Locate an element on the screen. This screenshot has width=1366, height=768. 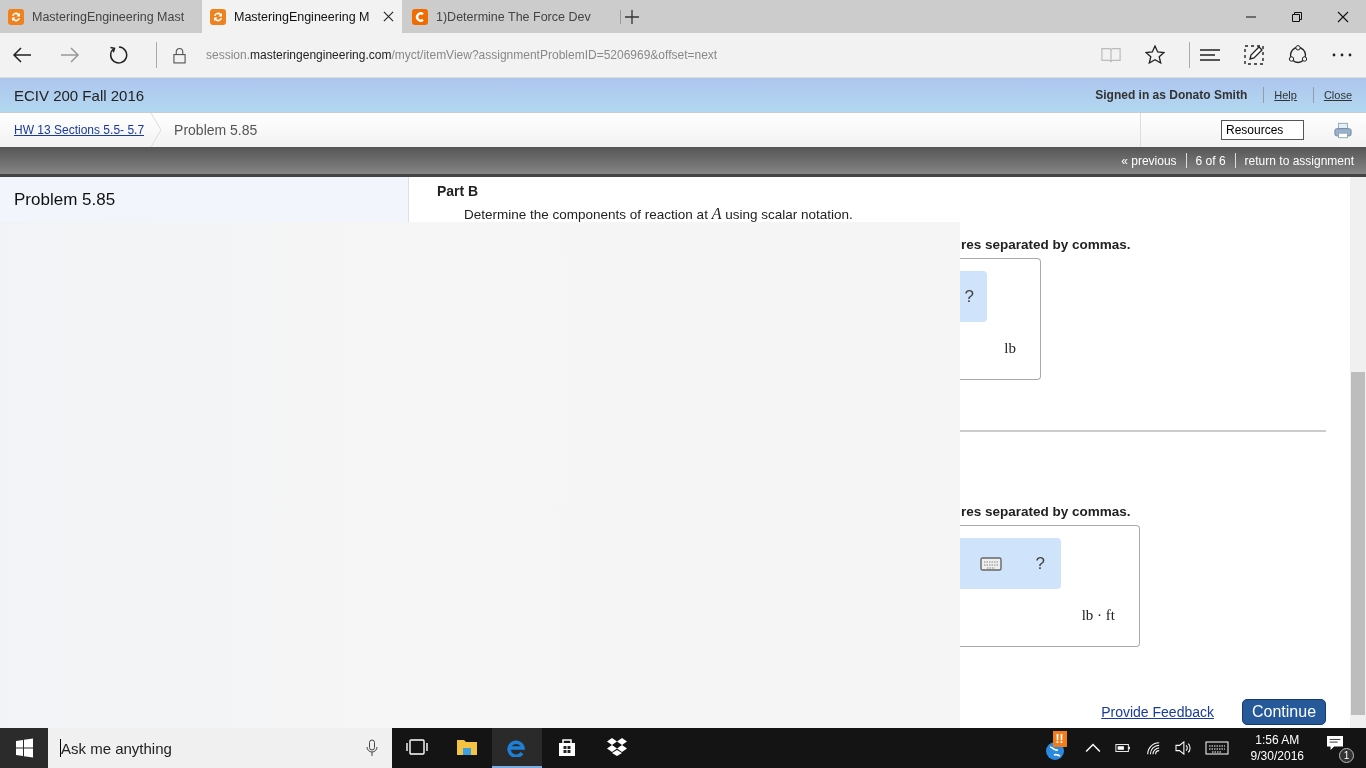
action-center-button: 1 is located at coordinates (1339, 748).